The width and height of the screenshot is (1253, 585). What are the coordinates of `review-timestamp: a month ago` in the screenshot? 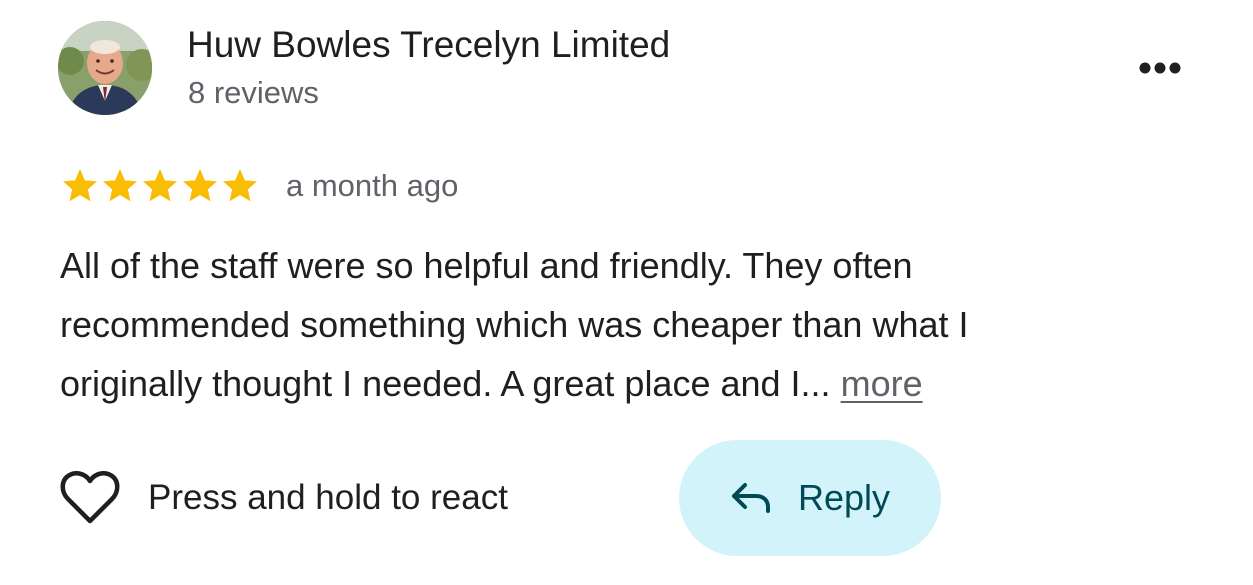 It's located at (372, 185).